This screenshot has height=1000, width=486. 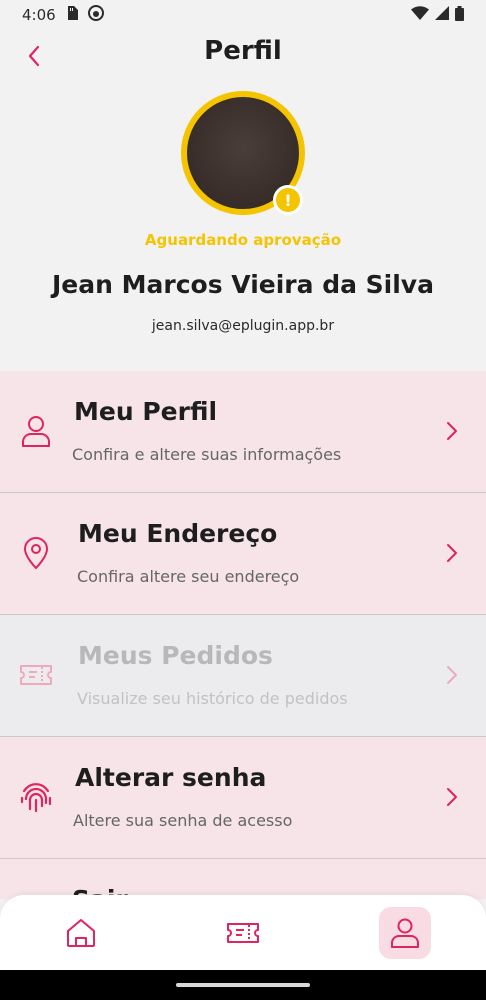 I want to click on sd-card-icon, so click(x=72, y=15).